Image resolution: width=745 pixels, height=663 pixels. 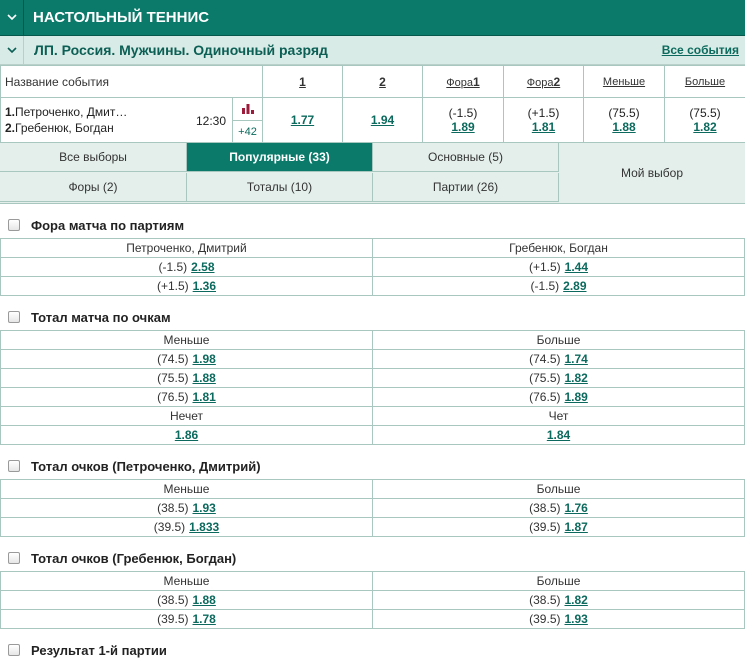 I want to click on market-cell: (+1.5) 1.36, so click(x=187, y=286).